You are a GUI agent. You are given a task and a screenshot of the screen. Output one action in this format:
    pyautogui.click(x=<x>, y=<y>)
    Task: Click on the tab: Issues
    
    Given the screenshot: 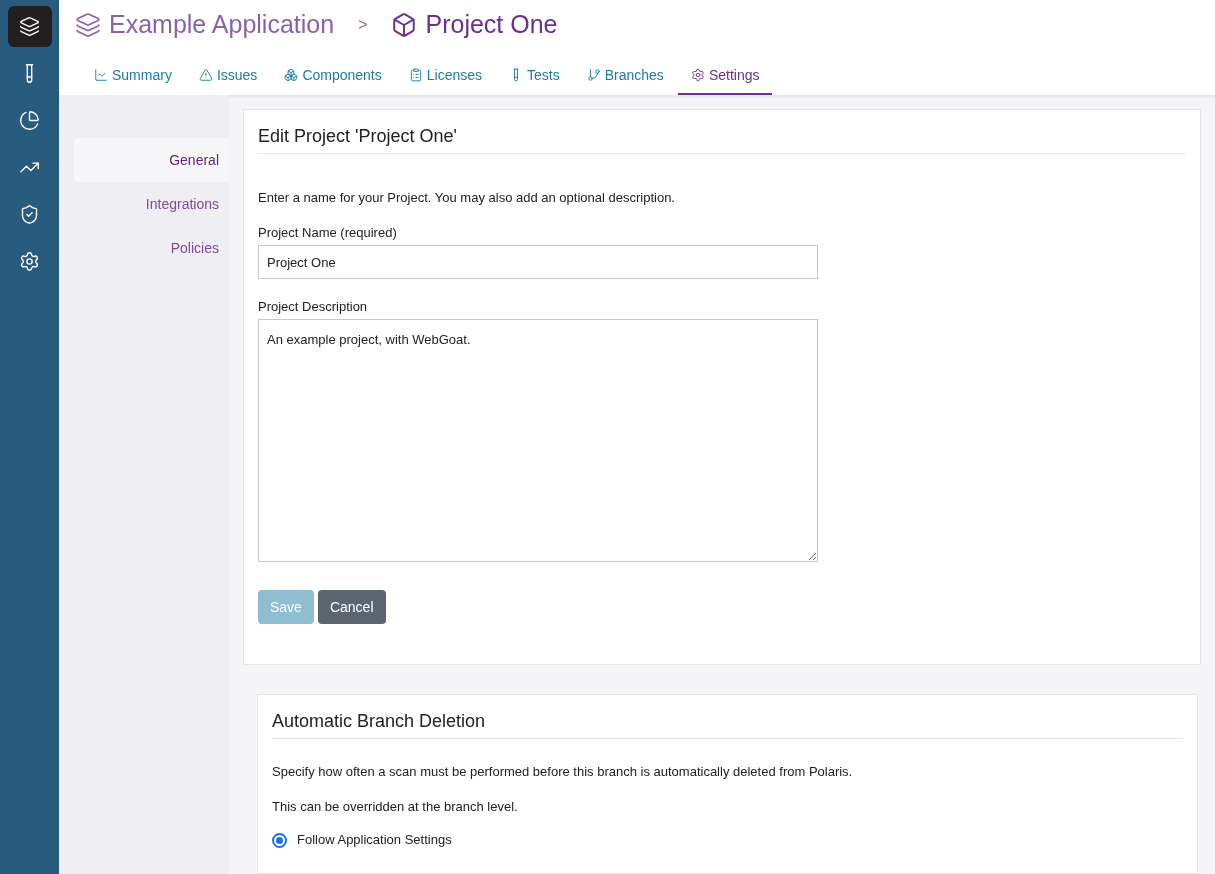 What is the action you would take?
    pyautogui.click(x=228, y=76)
    